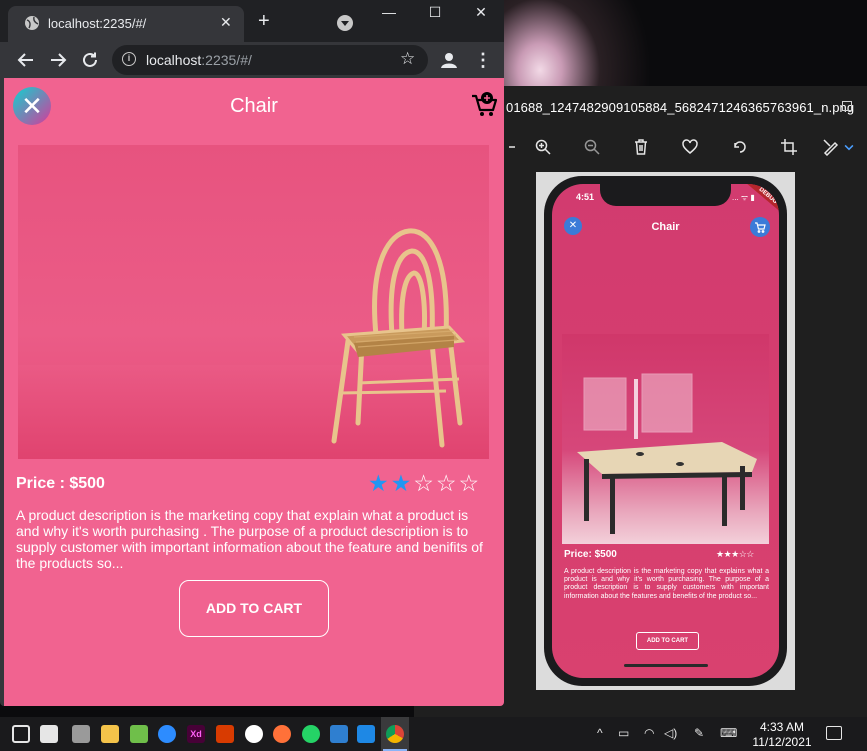 The image size is (867, 751). Describe the element at coordinates (665, 227) in the screenshot. I see `phone-title: Chair` at that location.